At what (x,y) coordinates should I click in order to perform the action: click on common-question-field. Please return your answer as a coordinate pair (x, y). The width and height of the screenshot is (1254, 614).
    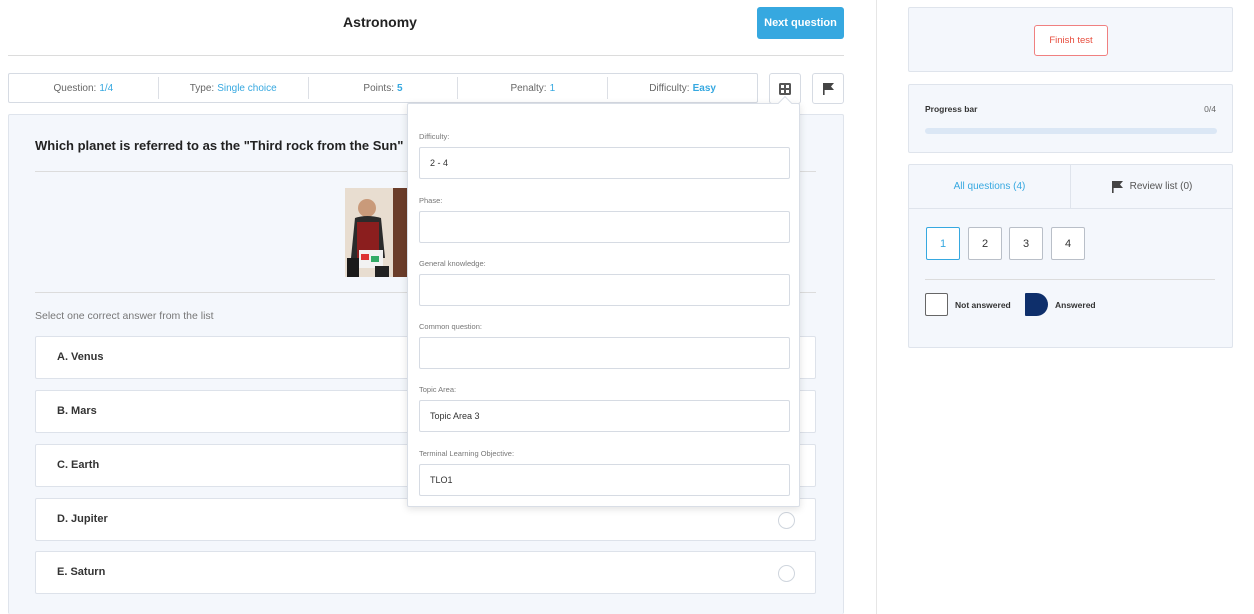
    Looking at the image, I should click on (604, 353).